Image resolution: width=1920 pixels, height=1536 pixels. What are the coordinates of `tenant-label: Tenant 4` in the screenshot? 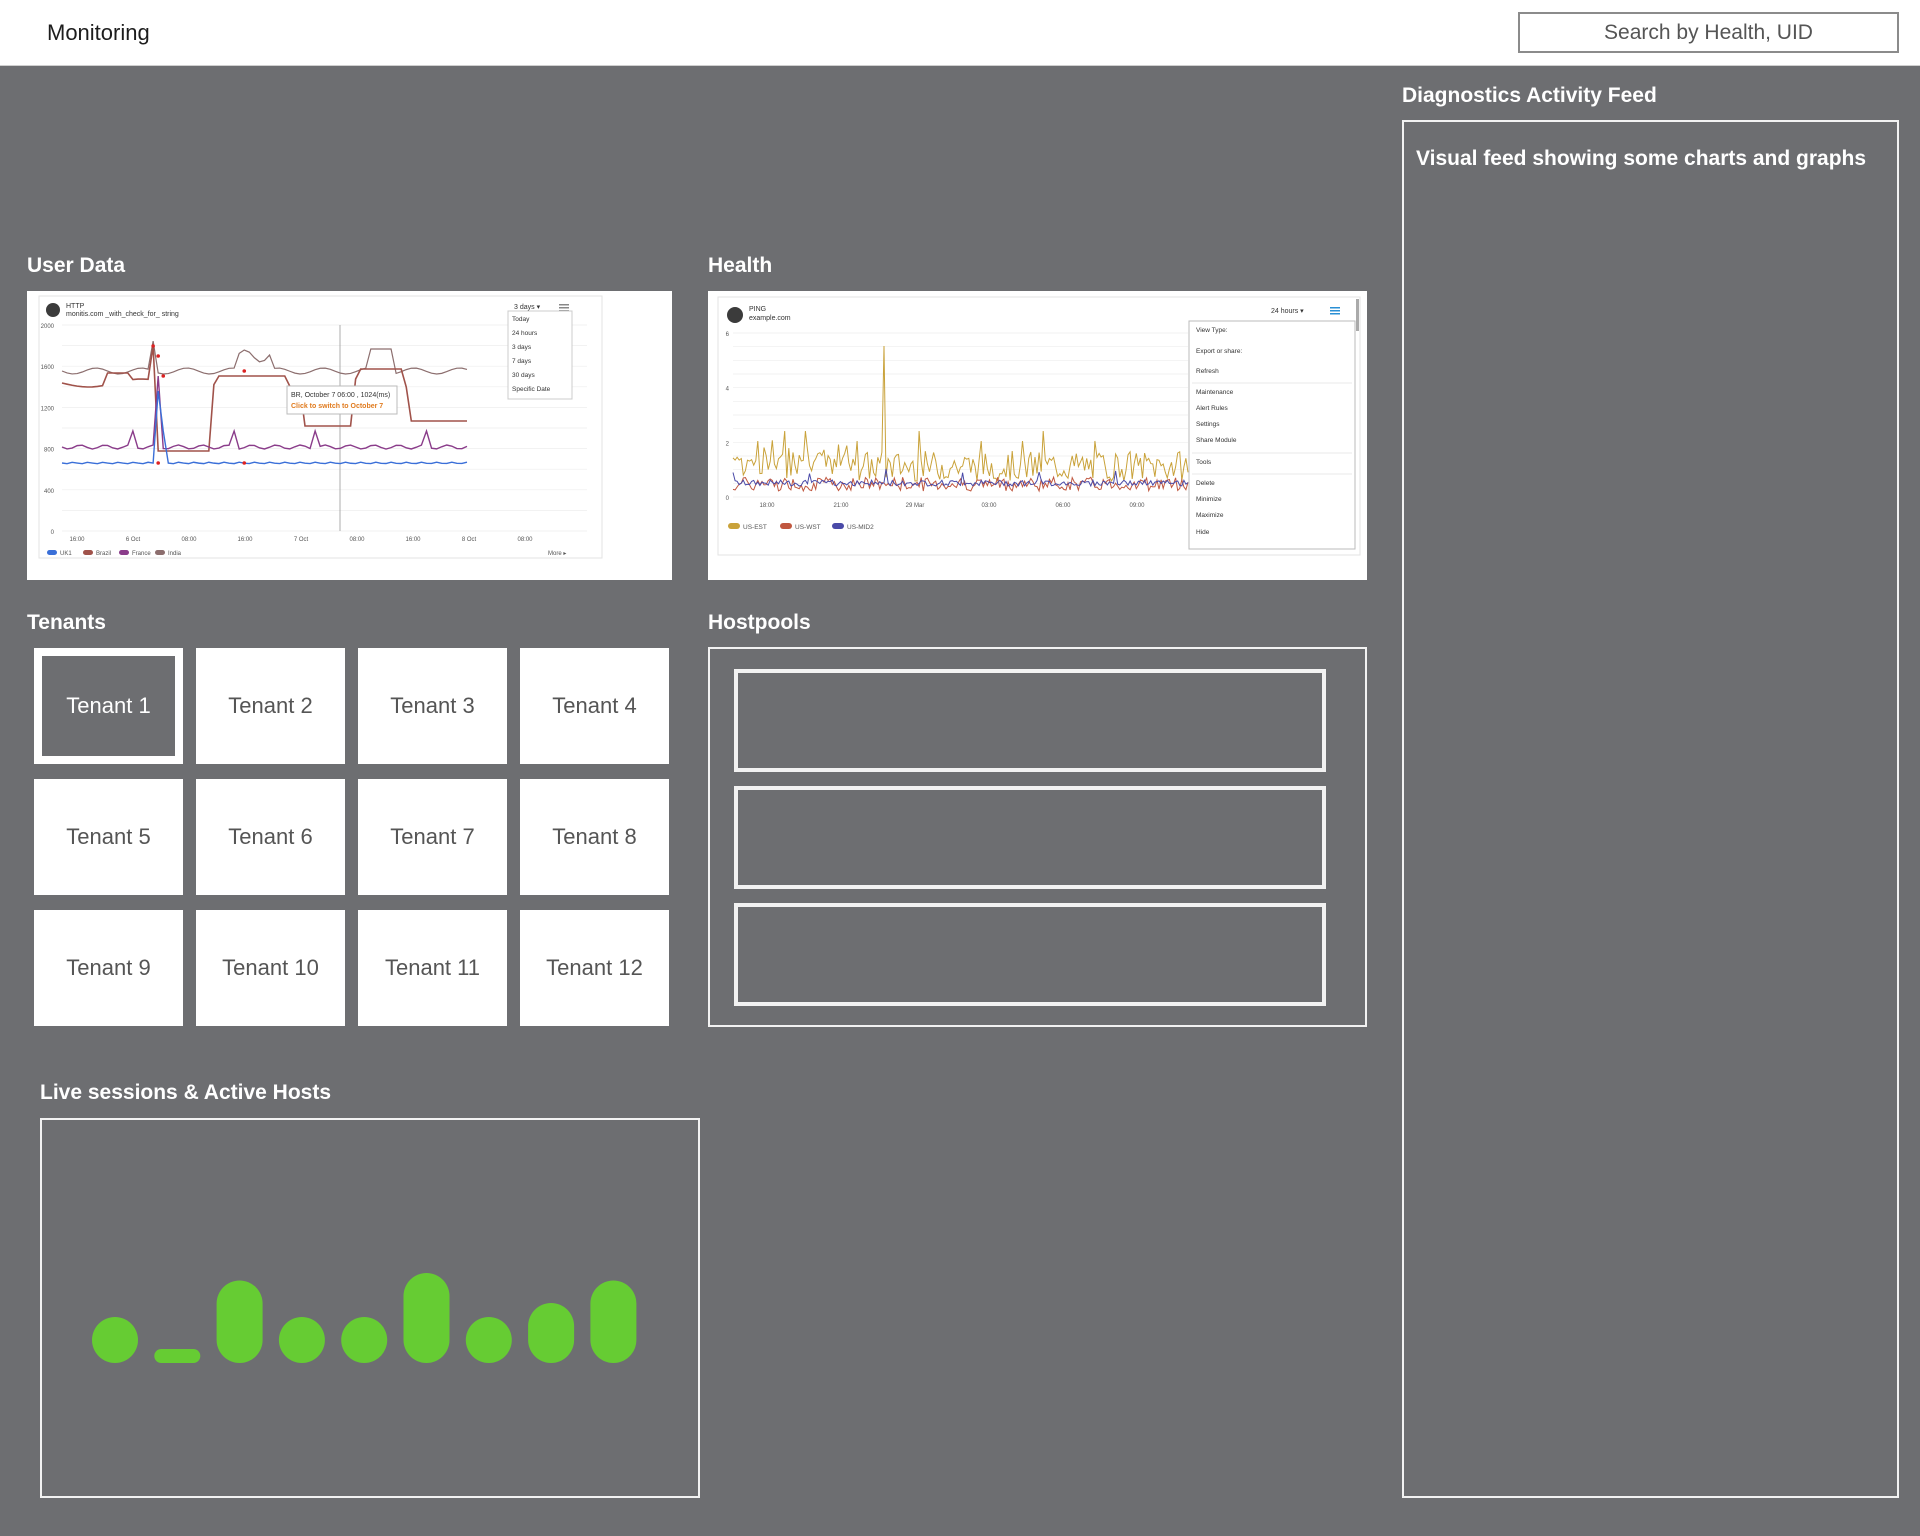 It's located at (594, 705).